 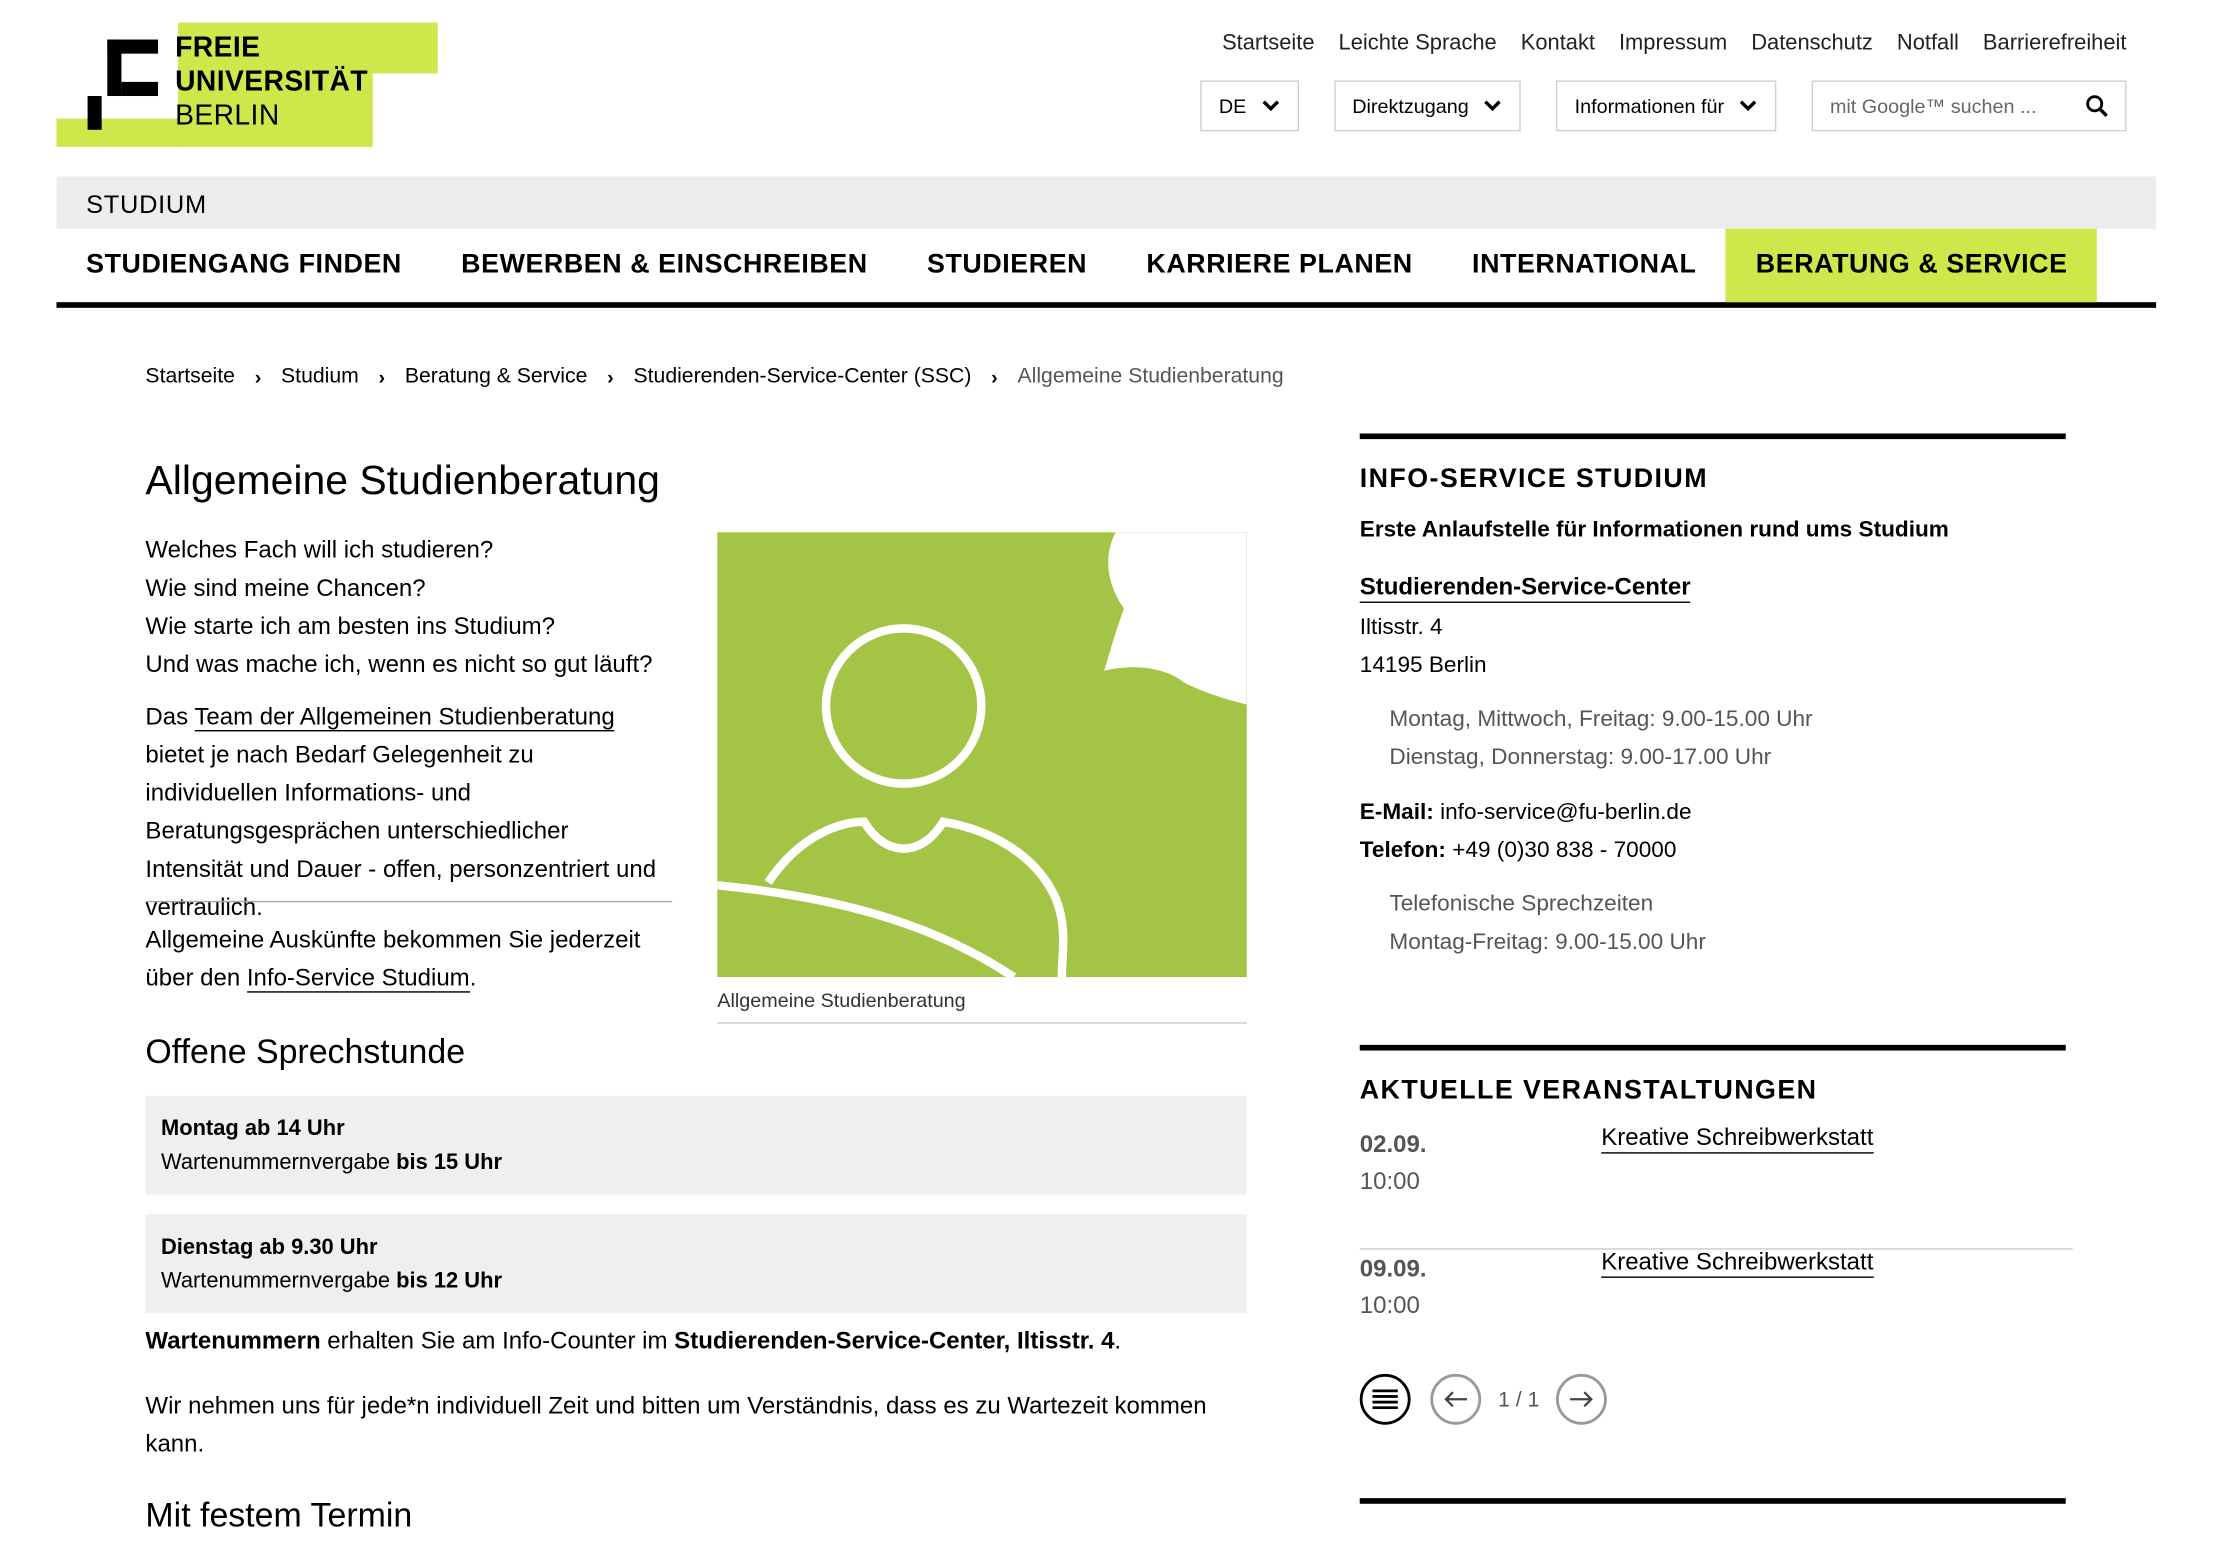 What do you see at coordinates (1580, 757) in the screenshot?
I see `hours-line: Dienstag, Donnerstag: 9.00-17.00 Uhr` at bounding box center [1580, 757].